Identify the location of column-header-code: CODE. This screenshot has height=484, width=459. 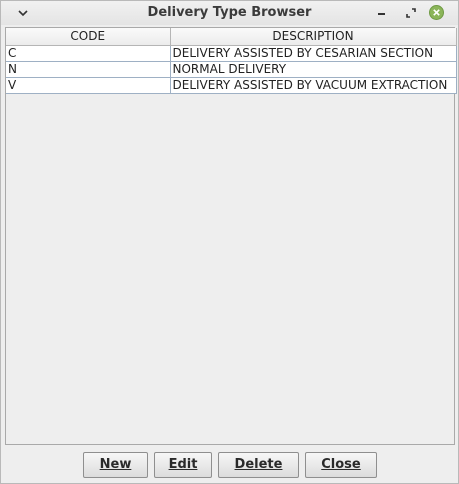
(88, 37).